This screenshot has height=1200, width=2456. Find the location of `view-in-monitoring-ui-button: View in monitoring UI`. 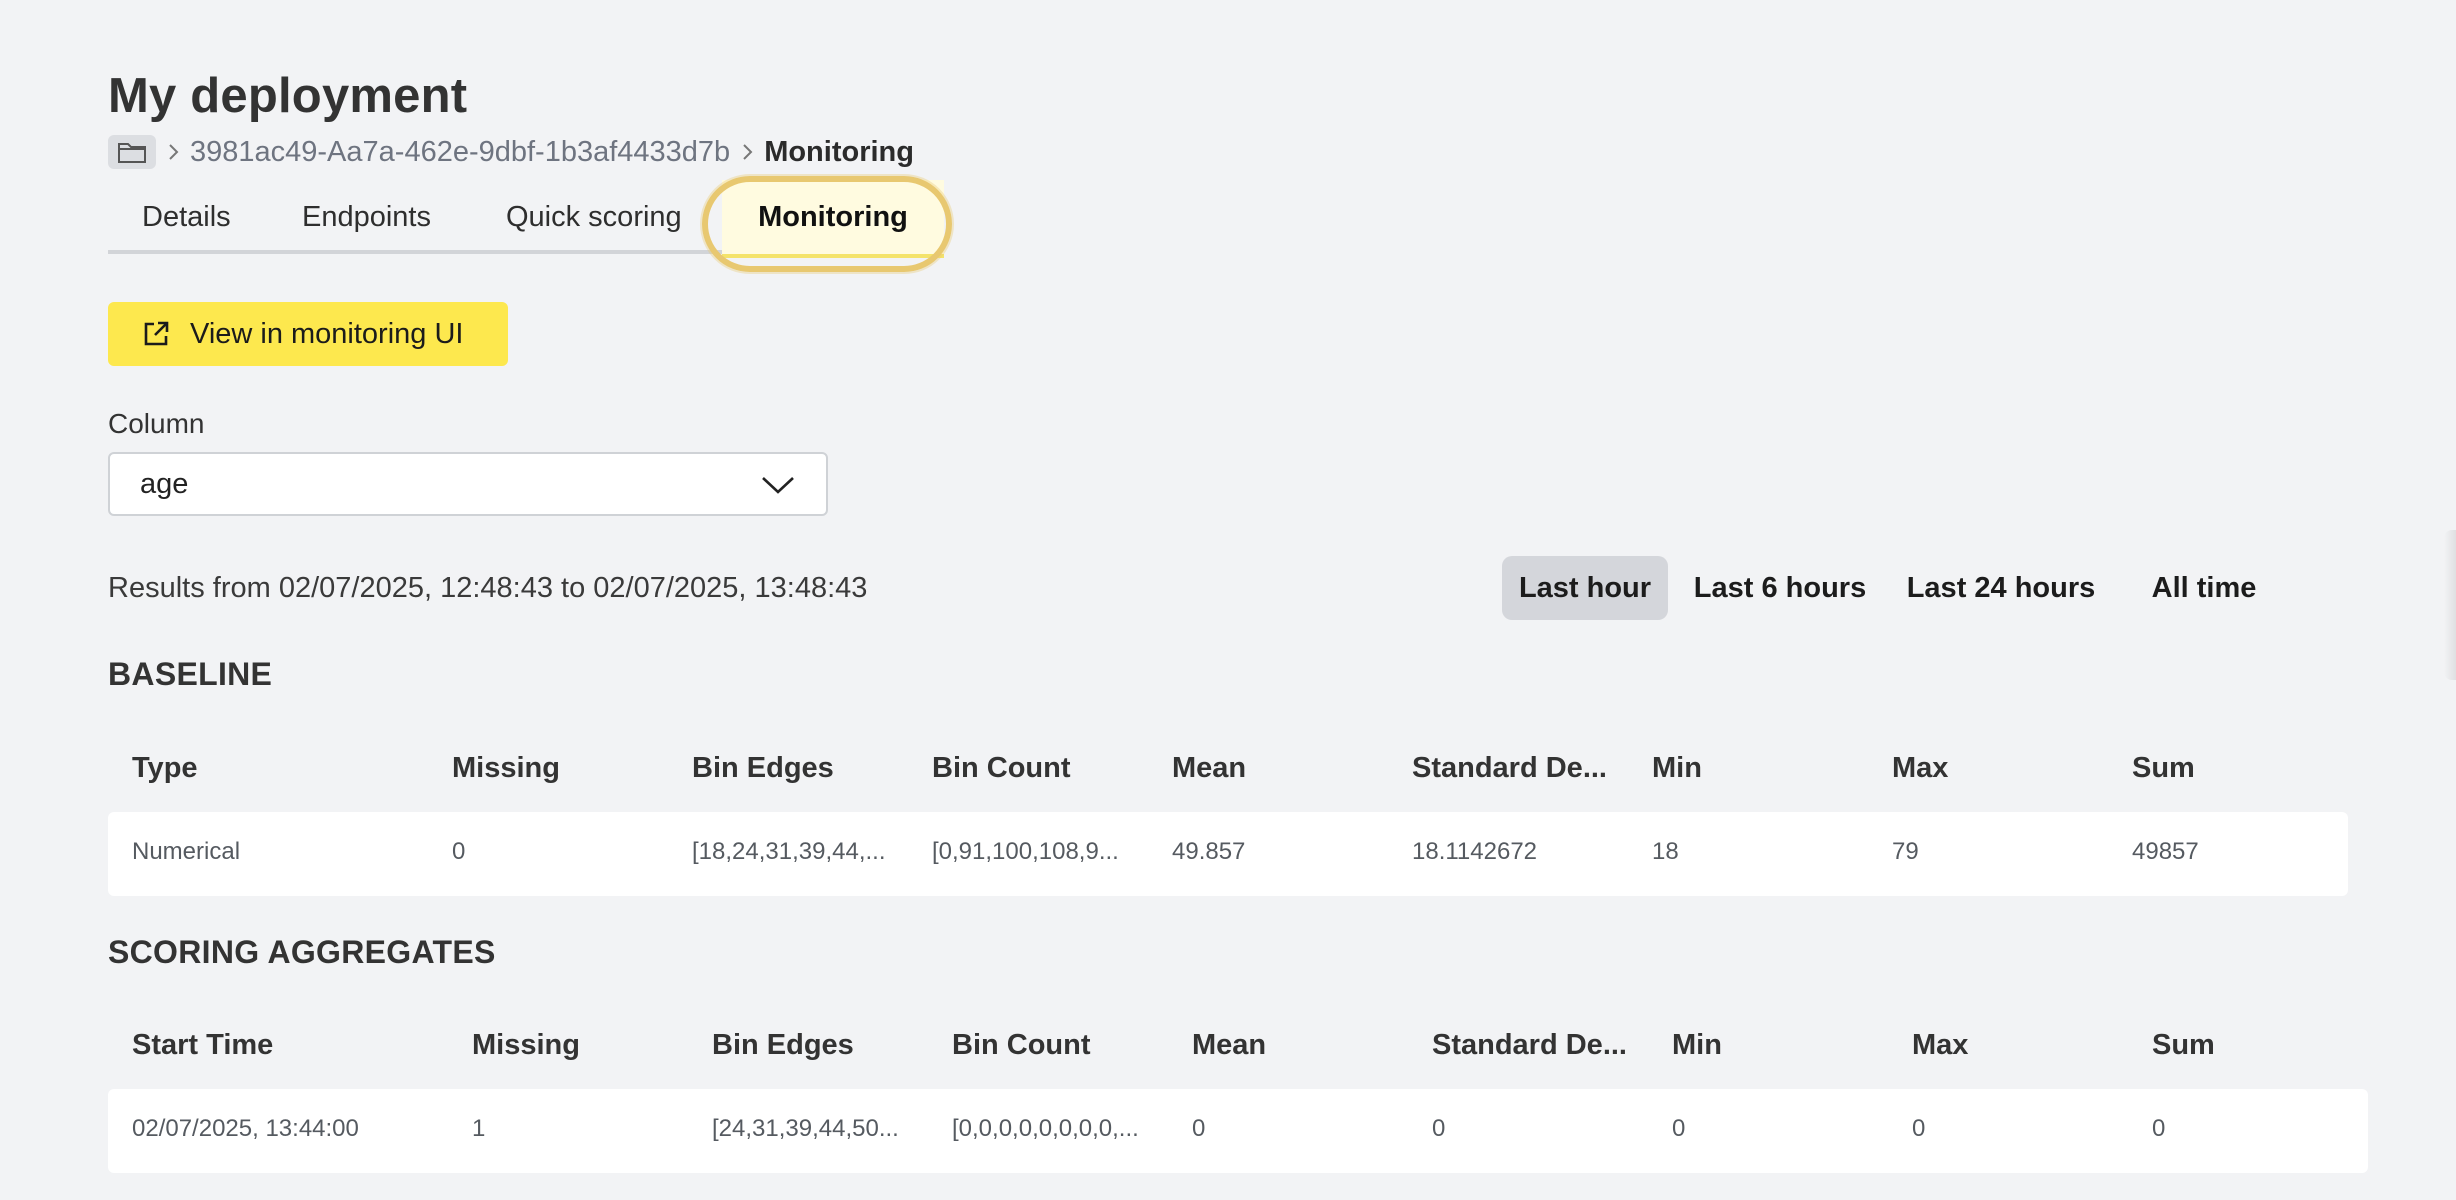

view-in-monitoring-ui-button: View in monitoring UI is located at coordinates (308, 334).